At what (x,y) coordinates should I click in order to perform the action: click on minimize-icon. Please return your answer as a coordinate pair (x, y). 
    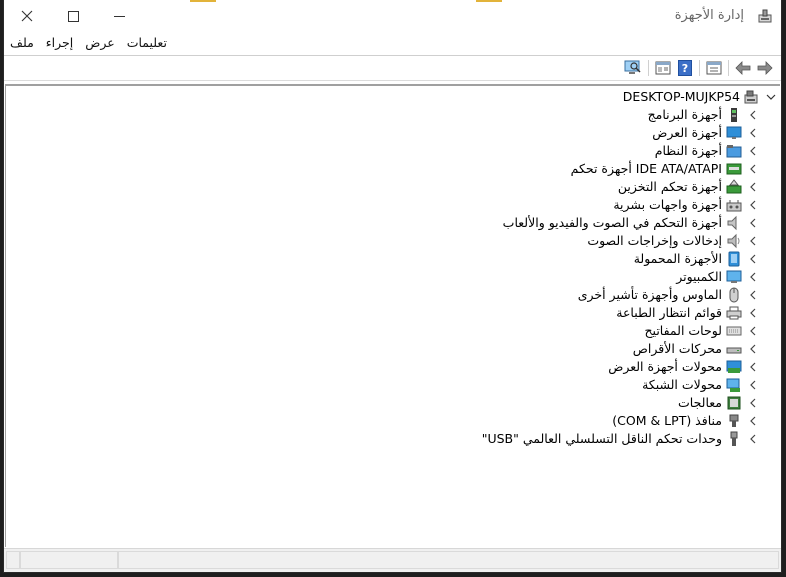
    Looking at the image, I should click on (119, 16).